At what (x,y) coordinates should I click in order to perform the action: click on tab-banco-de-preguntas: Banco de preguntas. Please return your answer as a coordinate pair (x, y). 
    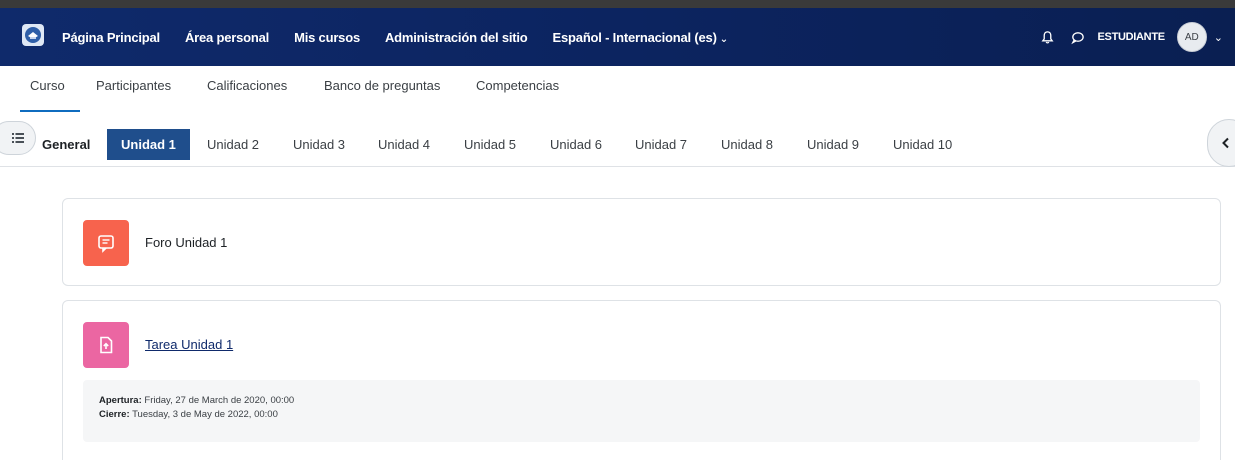
    Looking at the image, I should click on (382, 85).